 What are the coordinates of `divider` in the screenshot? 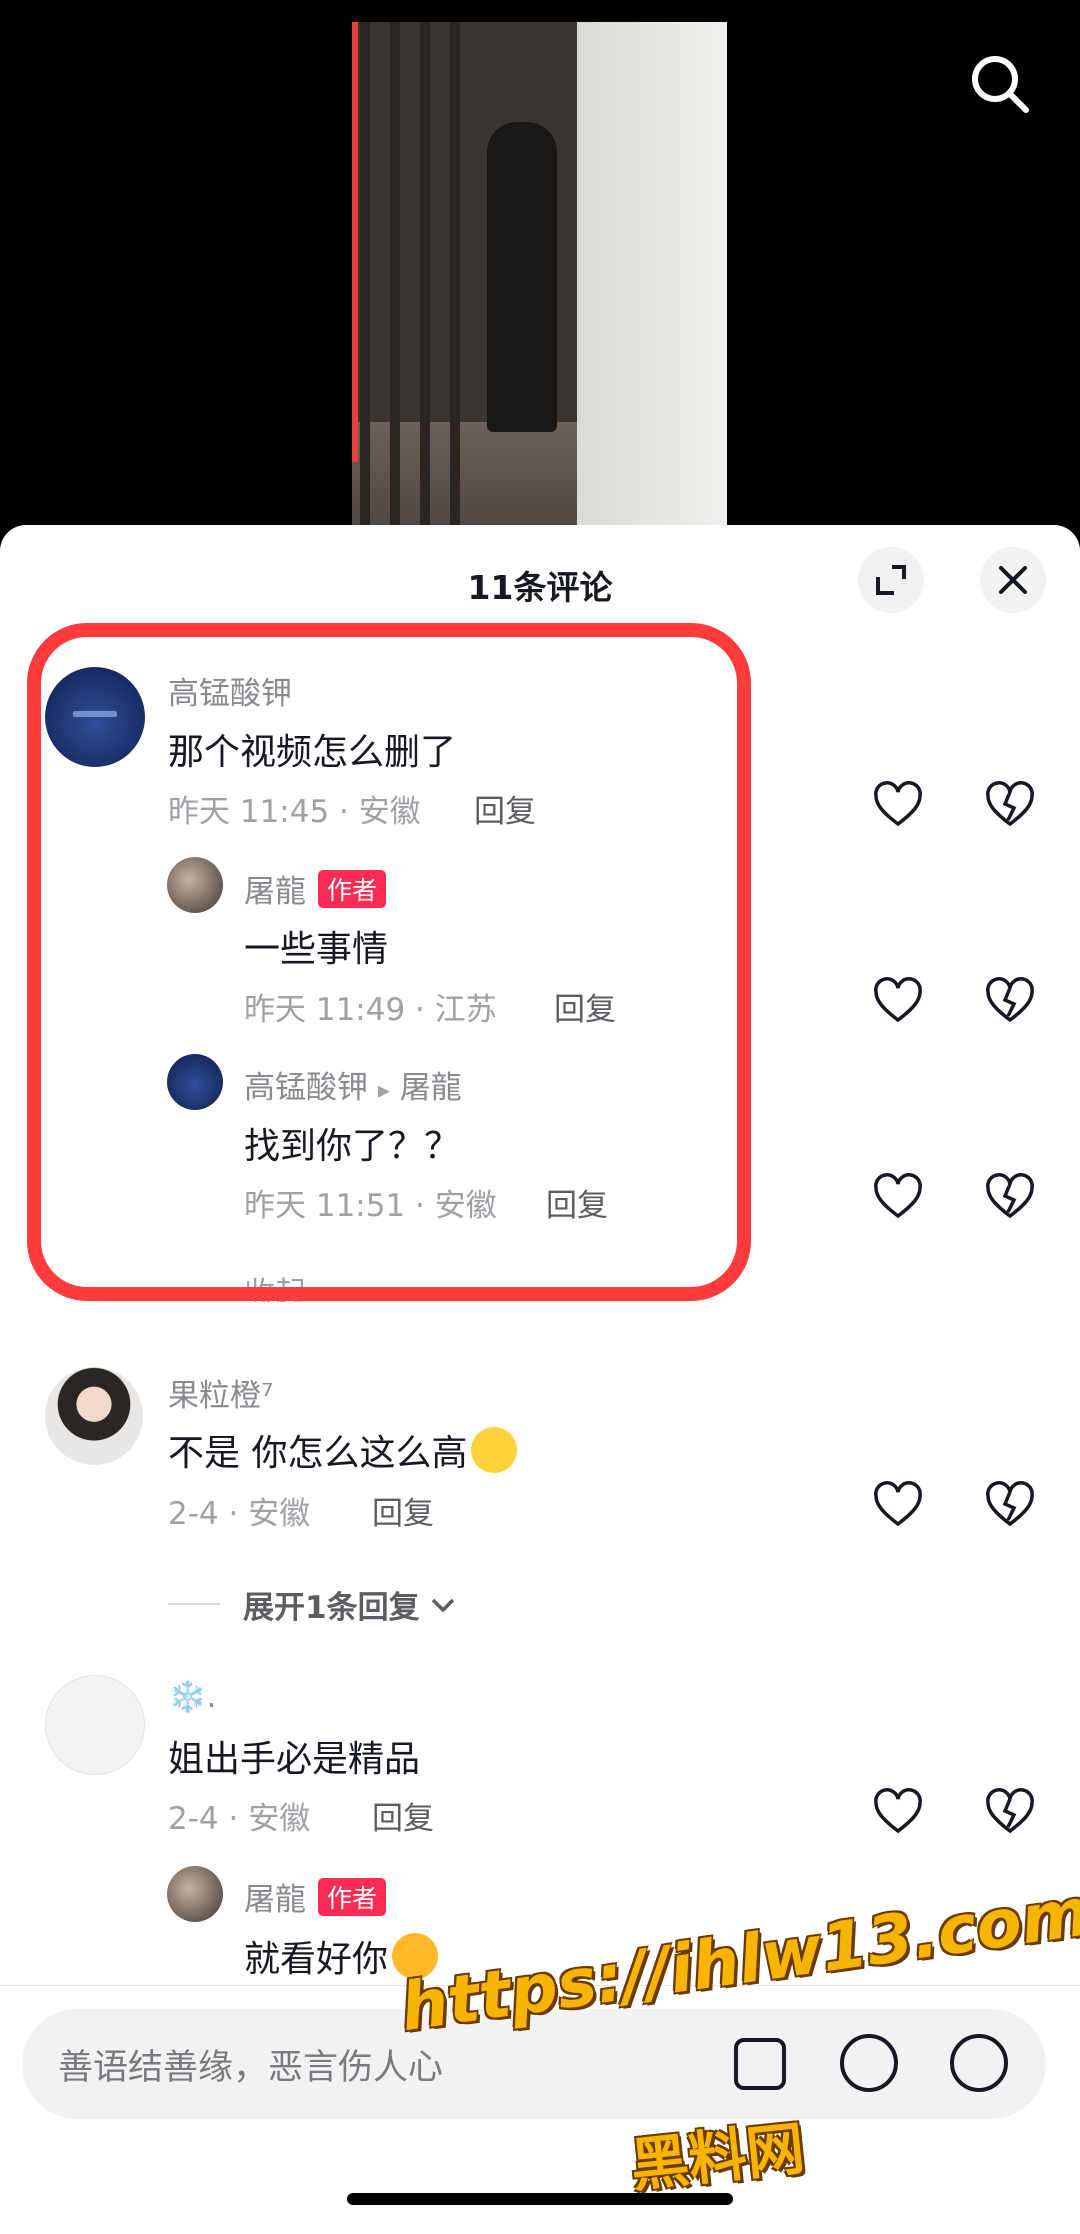 It's located at (194, 1604).